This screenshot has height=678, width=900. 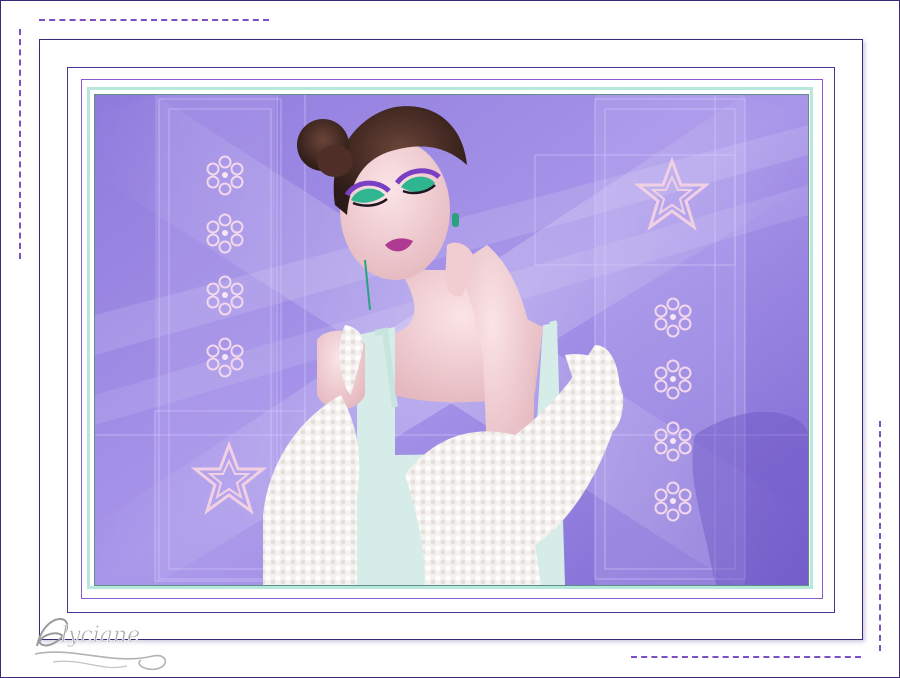 What do you see at coordinates (880, 536) in the screenshot?
I see `right-dash-line` at bounding box center [880, 536].